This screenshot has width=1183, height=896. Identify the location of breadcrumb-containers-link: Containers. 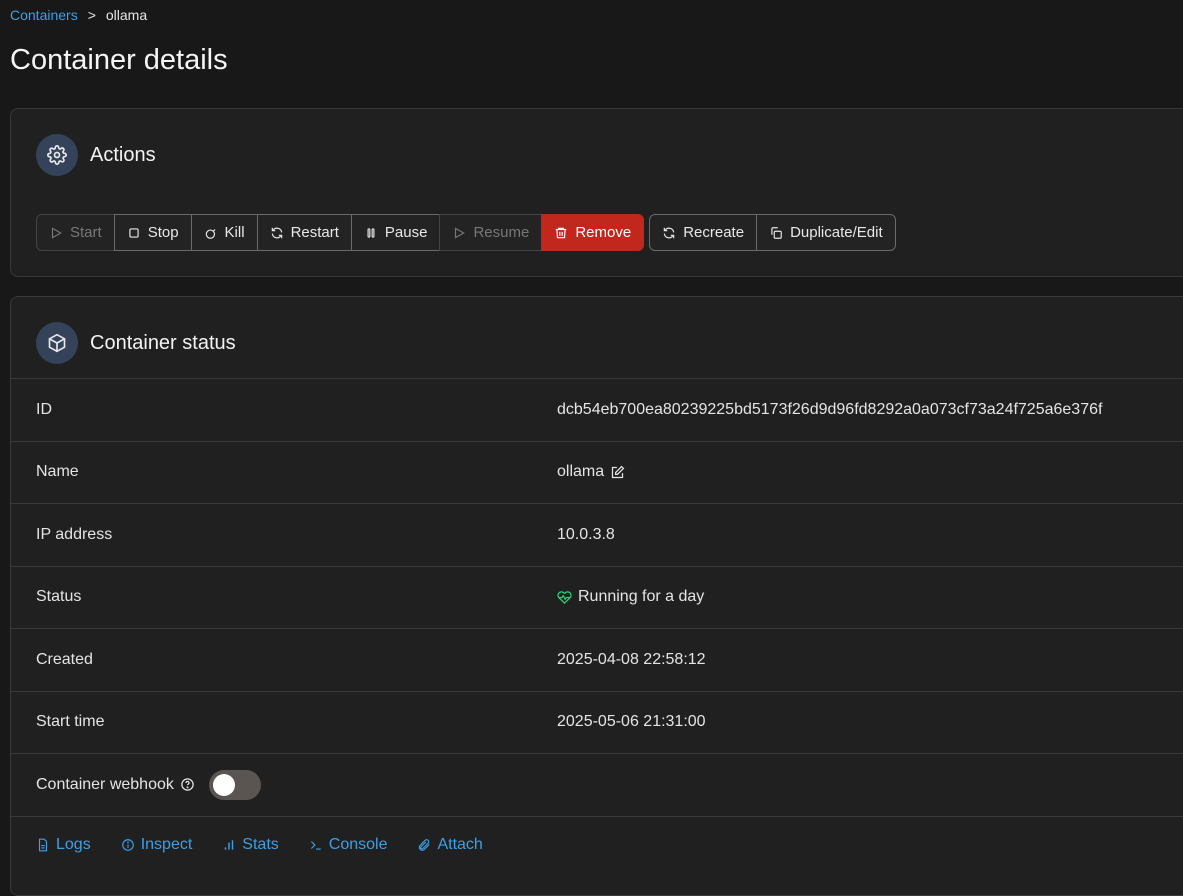
(44, 15).